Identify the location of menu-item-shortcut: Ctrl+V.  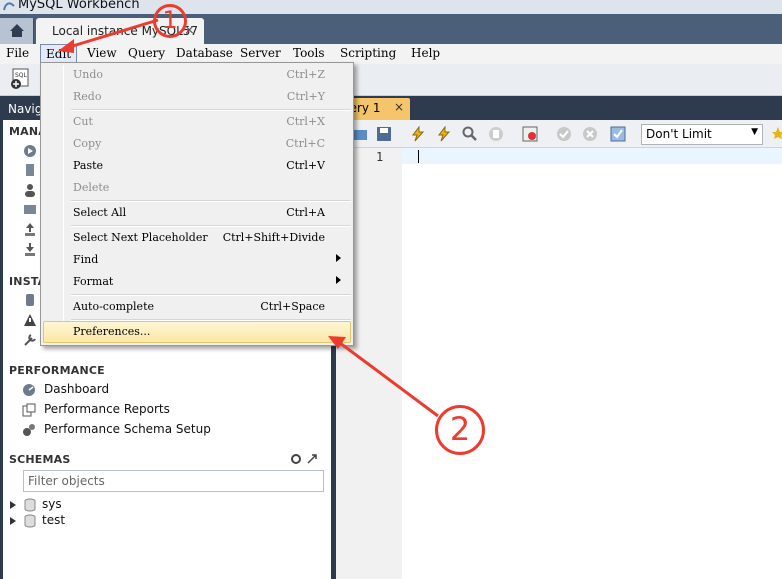
(305, 165).